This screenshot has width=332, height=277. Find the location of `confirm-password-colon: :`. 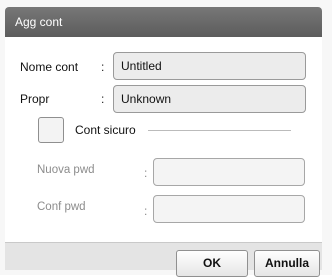

confirm-password-colon: : is located at coordinates (146, 211).